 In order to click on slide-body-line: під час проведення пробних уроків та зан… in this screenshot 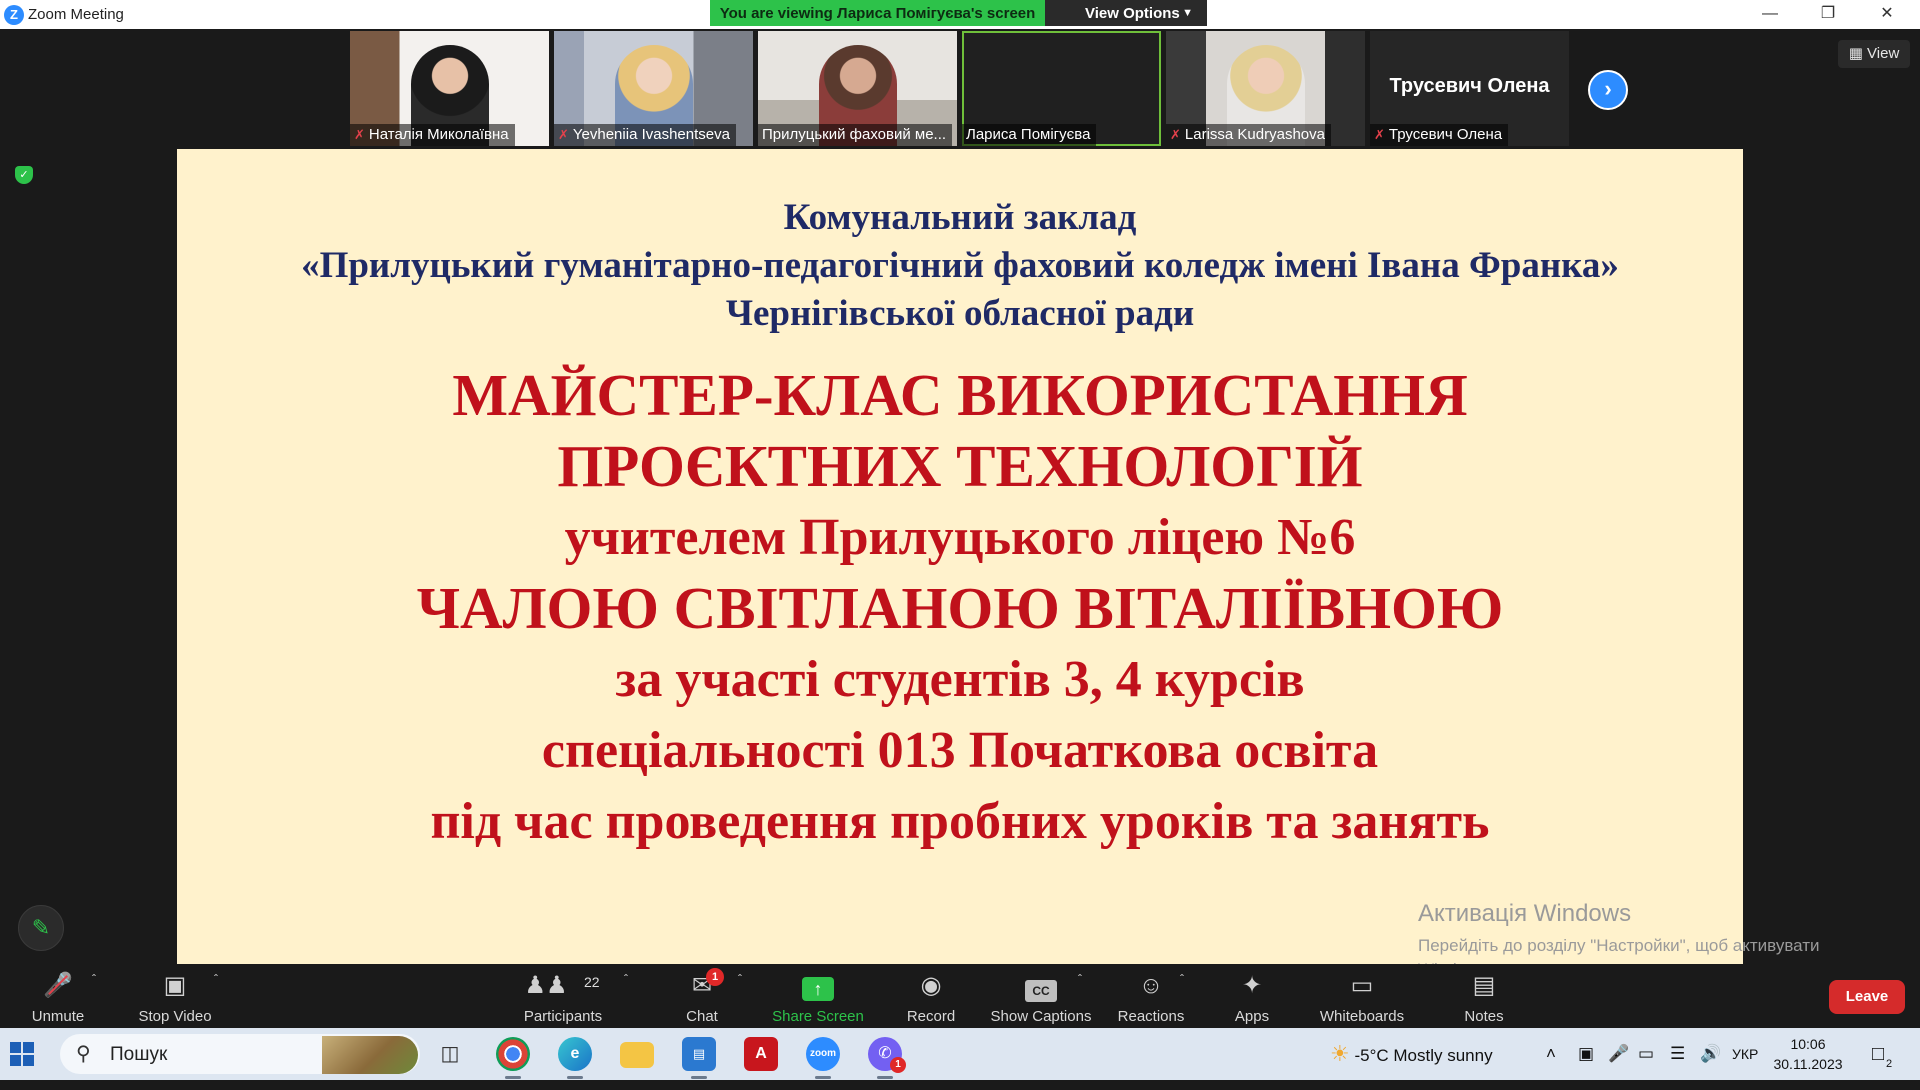, I will do `click(960, 821)`.